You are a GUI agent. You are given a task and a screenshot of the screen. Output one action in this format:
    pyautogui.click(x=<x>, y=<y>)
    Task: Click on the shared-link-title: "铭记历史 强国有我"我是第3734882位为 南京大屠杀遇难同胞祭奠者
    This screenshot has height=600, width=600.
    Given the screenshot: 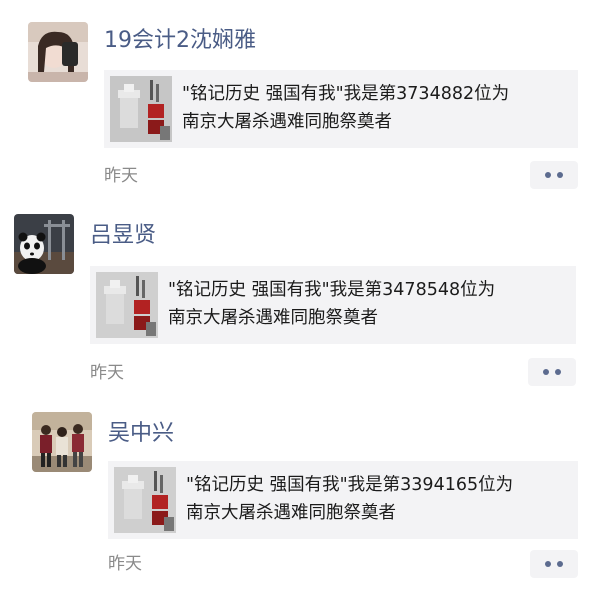 What is the action you would take?
    pyautogui.click(x=376, y=108)
    